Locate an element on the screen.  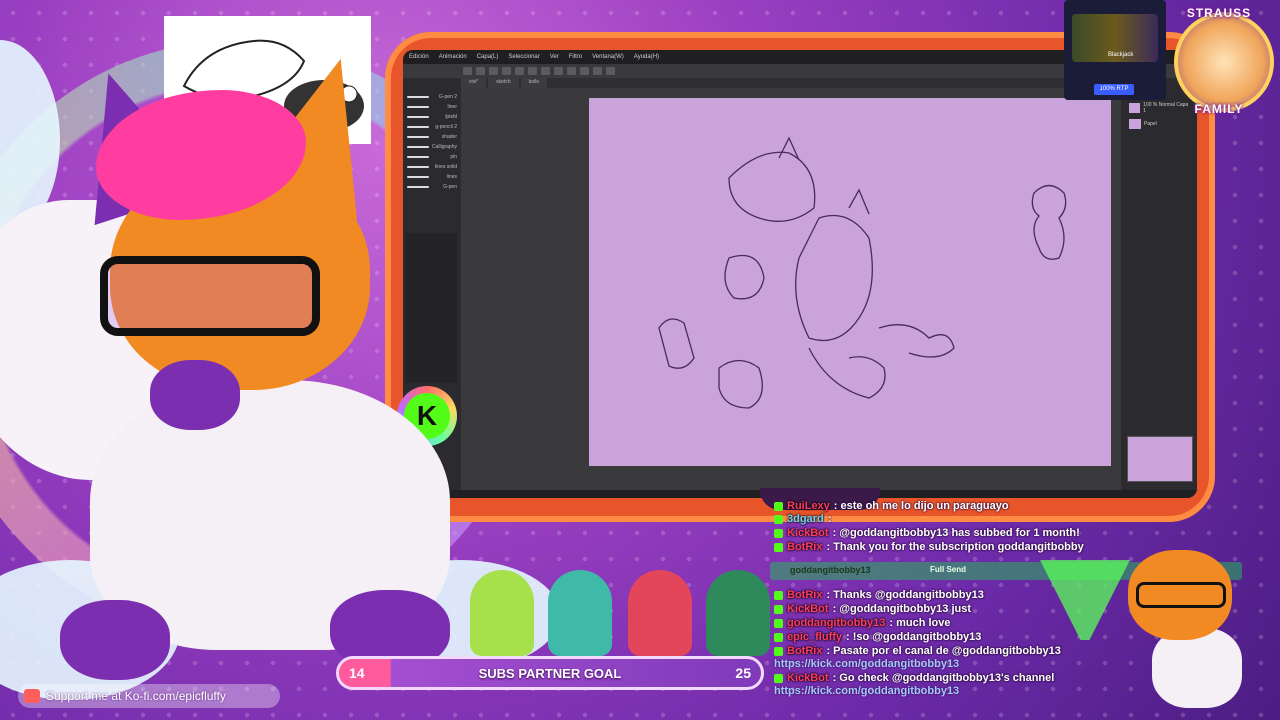
menu-item: Ventana(W) is located at coordinates (608, 57).